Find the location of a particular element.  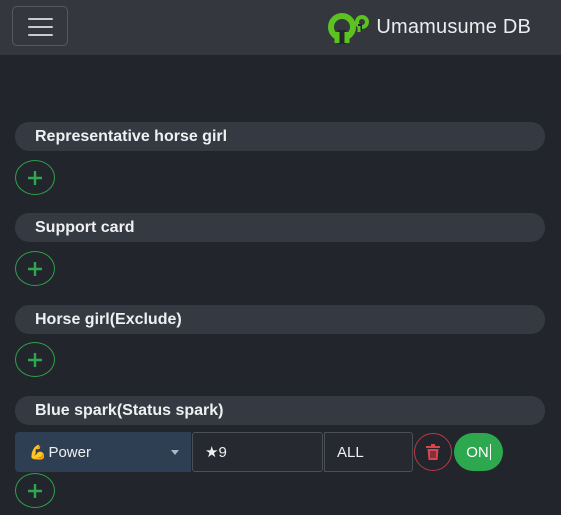

add-blue-spark-button is located at coordinates (35, 490).